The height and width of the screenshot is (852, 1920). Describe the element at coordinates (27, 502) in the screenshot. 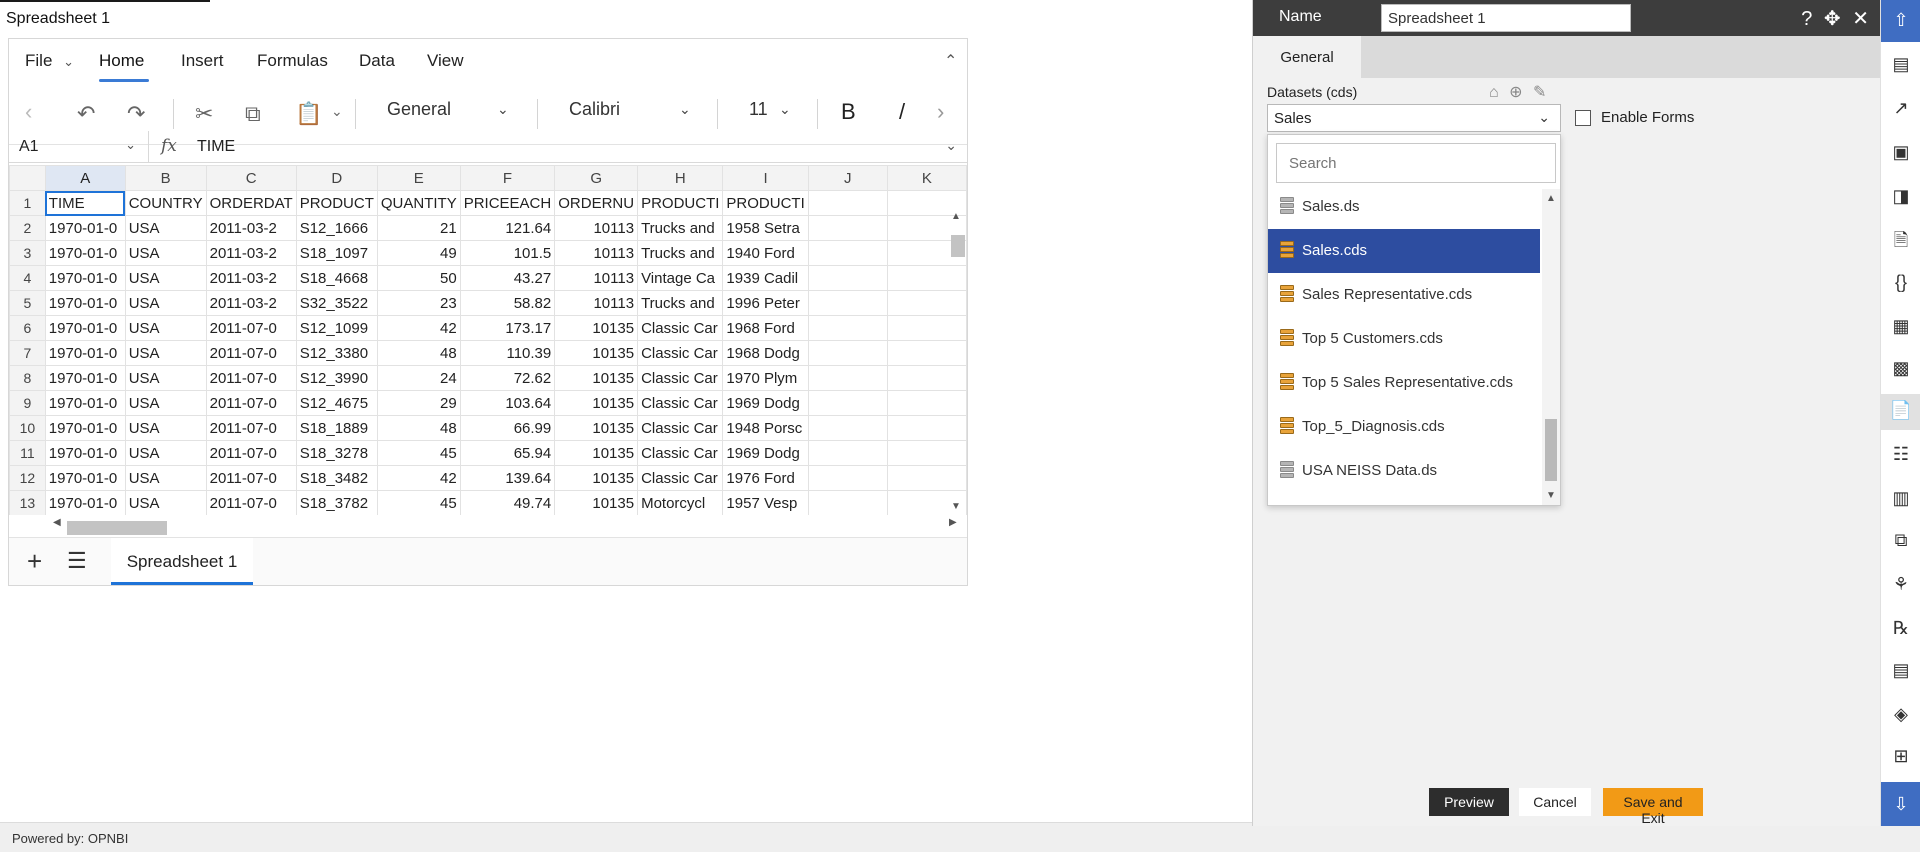

I see `row-header: 13` at that location.